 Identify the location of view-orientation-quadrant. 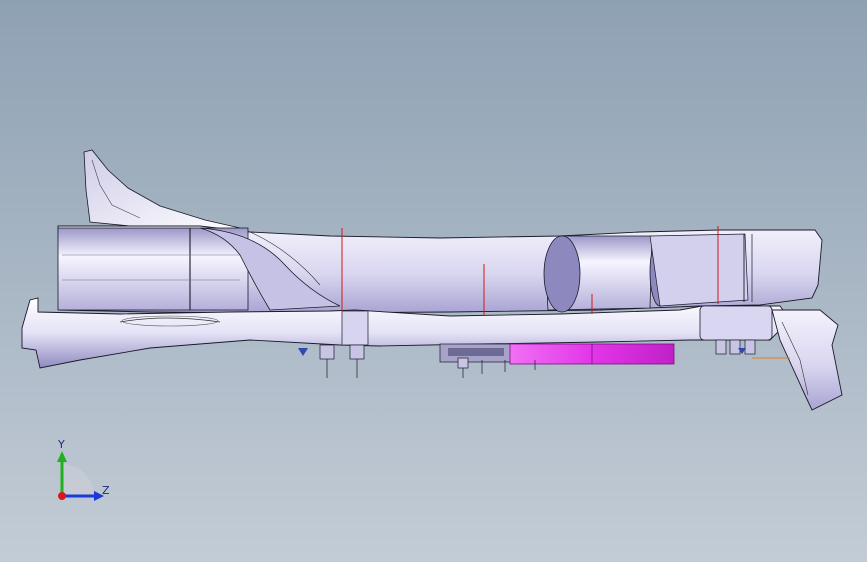
(78, 480).